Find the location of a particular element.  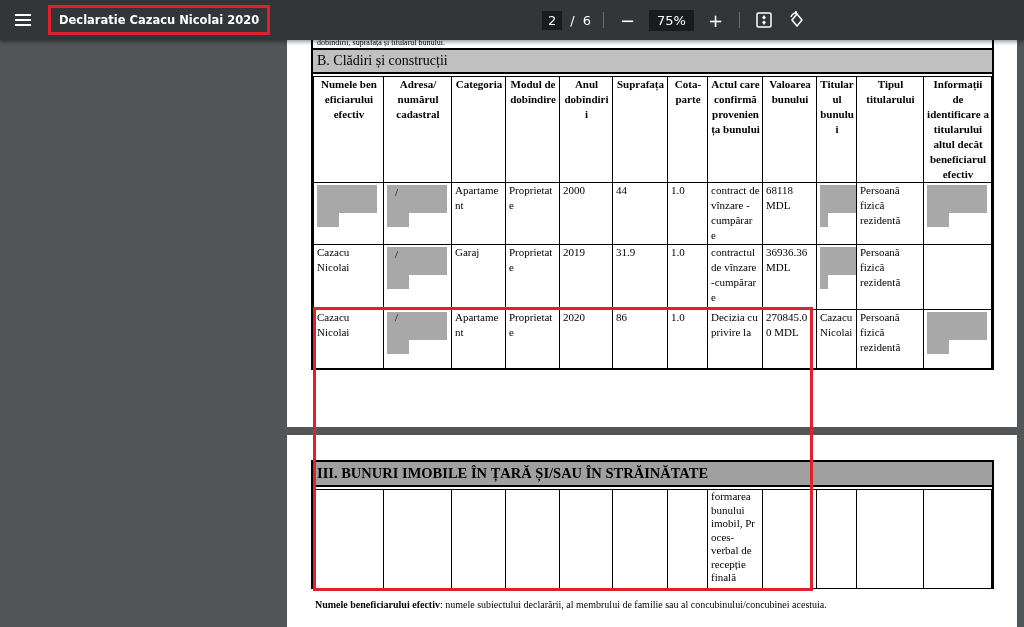

column-header: Adresa/ numărul cadastral is located at coordinates (417, 129).